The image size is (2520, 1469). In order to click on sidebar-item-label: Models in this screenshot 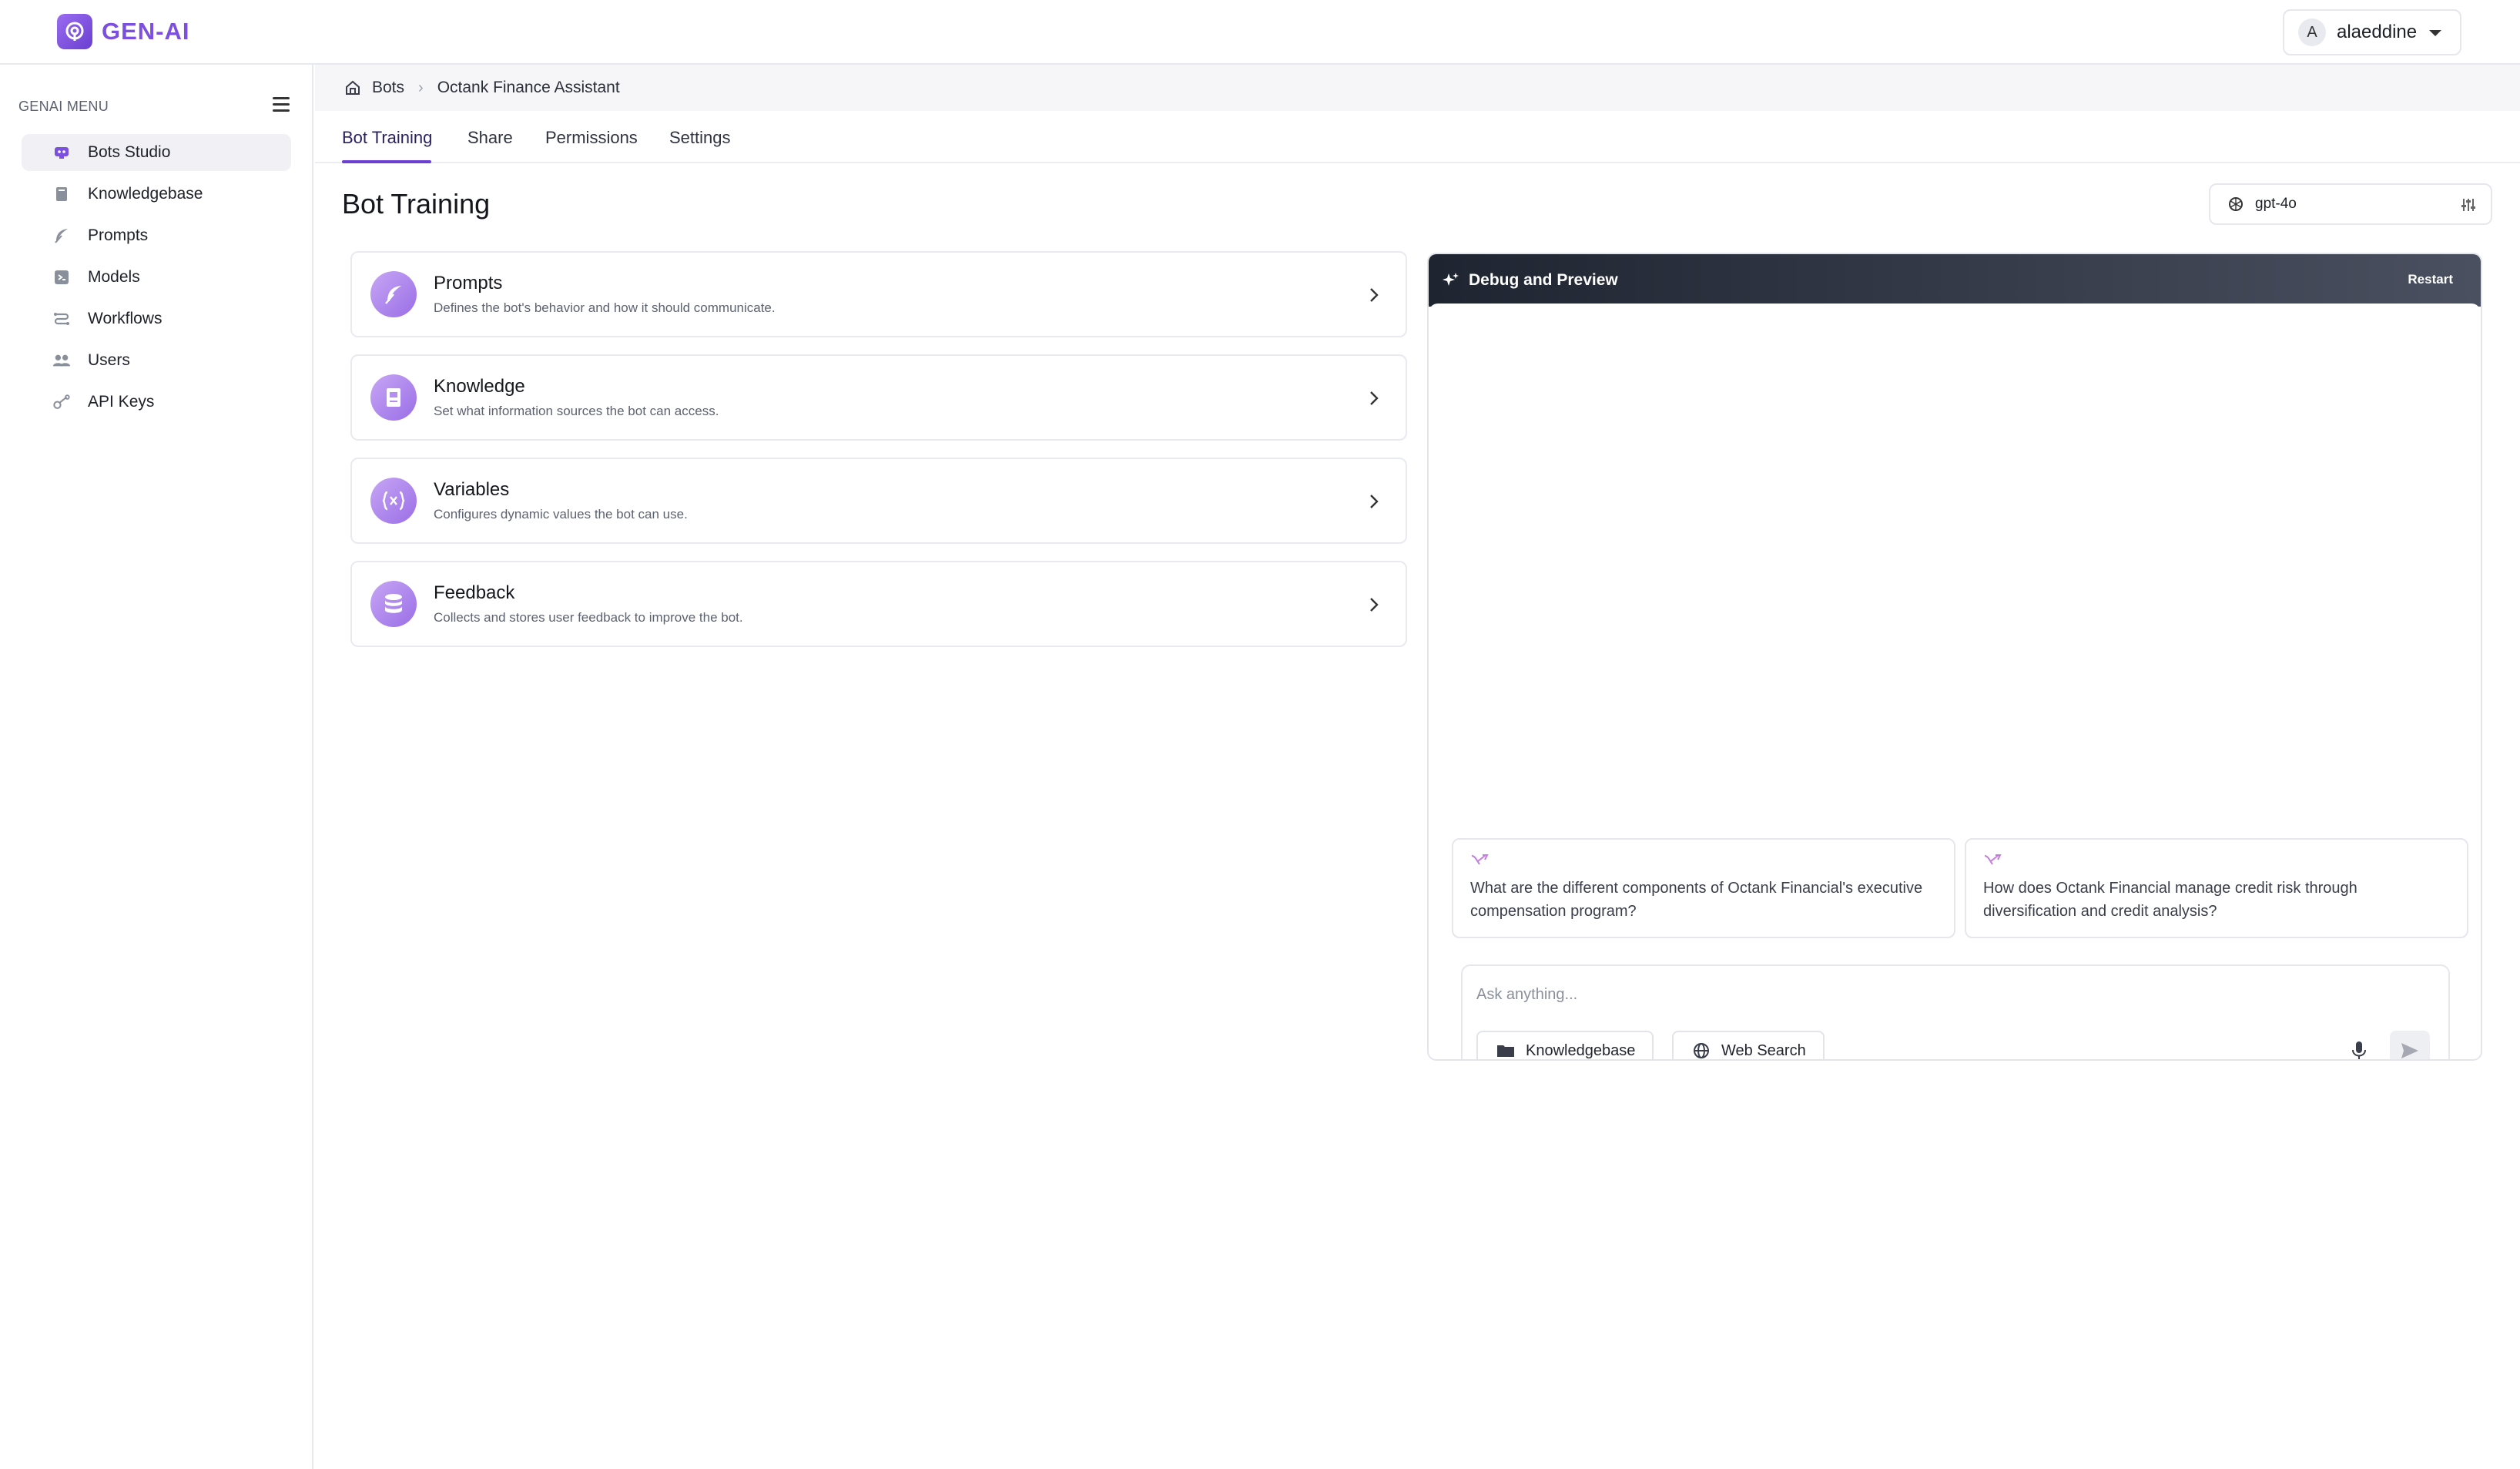, I will do `click(114, 277)`.